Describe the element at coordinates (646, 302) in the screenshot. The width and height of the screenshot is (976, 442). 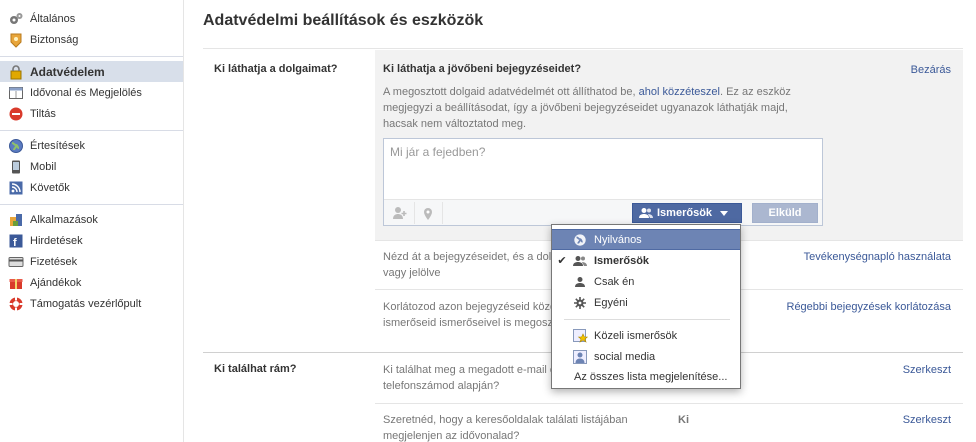
I see `audience-option-custom: Egyéni` at that location.